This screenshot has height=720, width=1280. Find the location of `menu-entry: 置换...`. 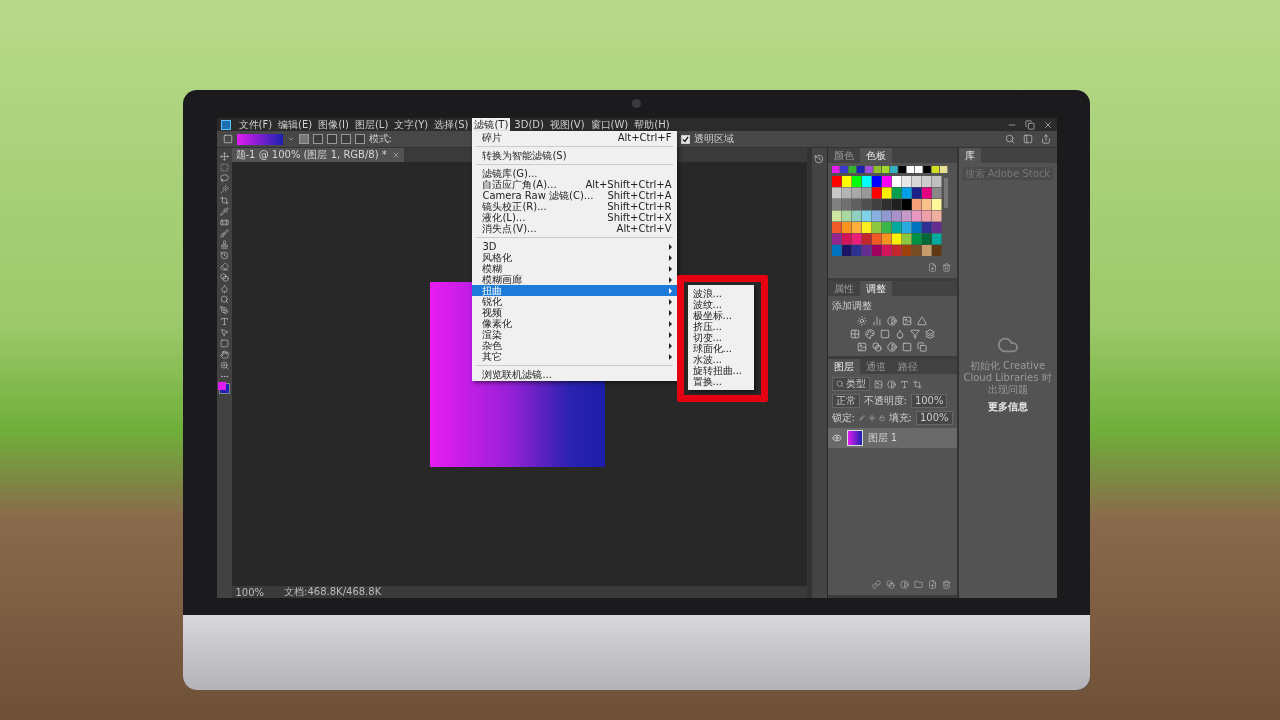

menu-entry: 置换... is located at coordinates (720, 381).